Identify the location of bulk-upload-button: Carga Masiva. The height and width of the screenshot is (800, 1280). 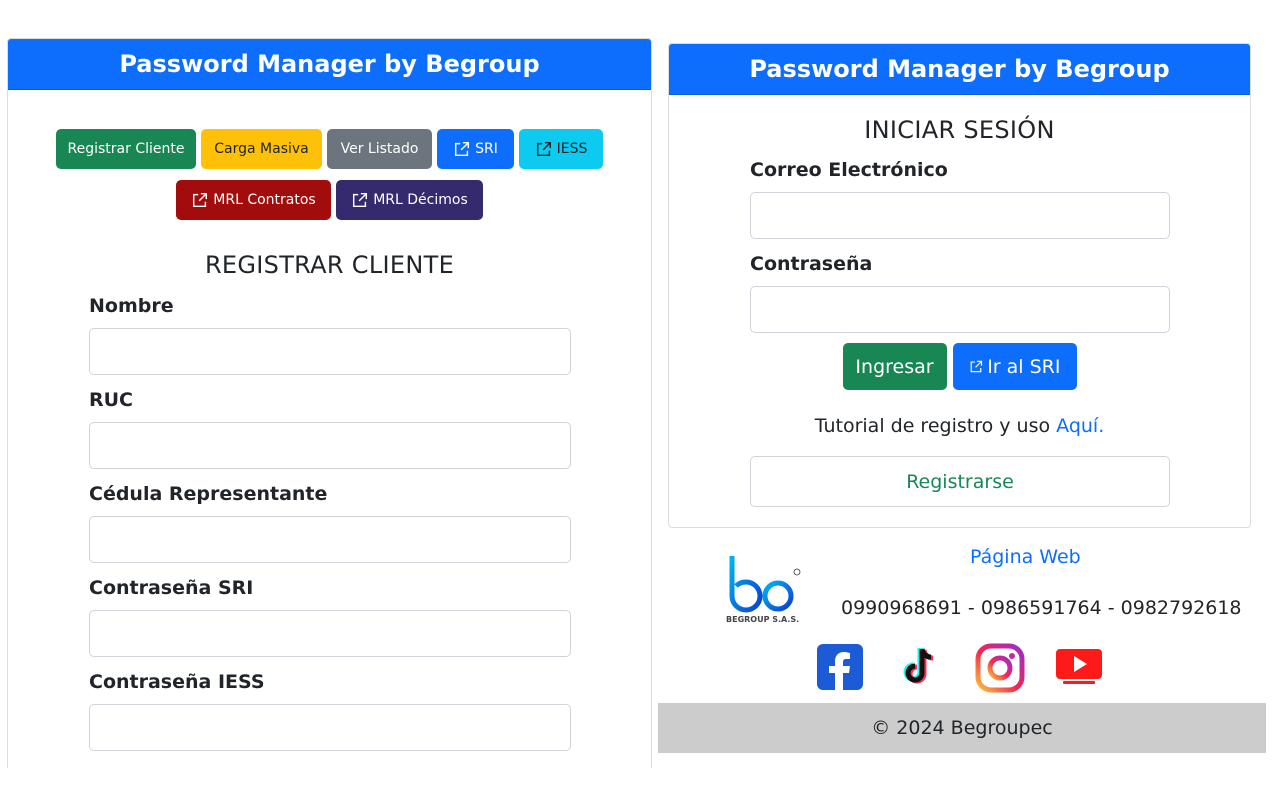
(261, 149).